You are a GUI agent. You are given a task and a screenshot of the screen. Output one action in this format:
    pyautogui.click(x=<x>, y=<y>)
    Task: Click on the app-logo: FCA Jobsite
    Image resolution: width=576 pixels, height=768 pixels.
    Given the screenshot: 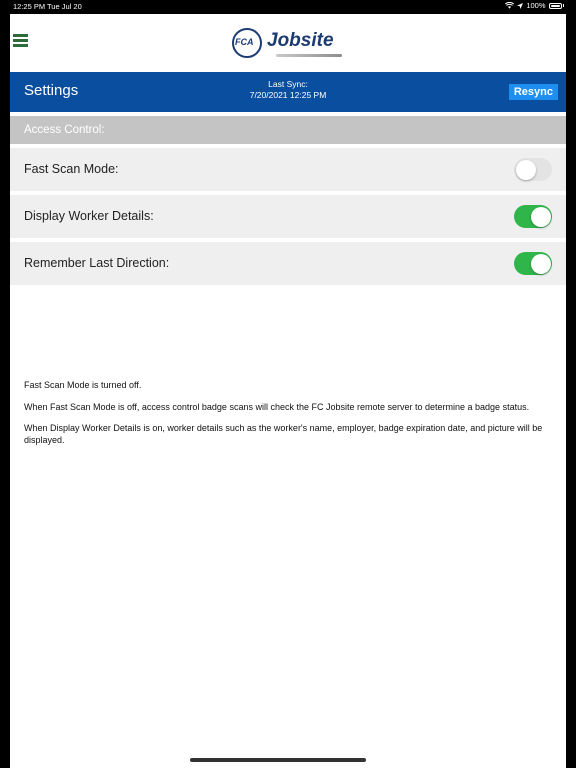 What is the action you would take?
    pyautogui.click(x=288, y=45)
    